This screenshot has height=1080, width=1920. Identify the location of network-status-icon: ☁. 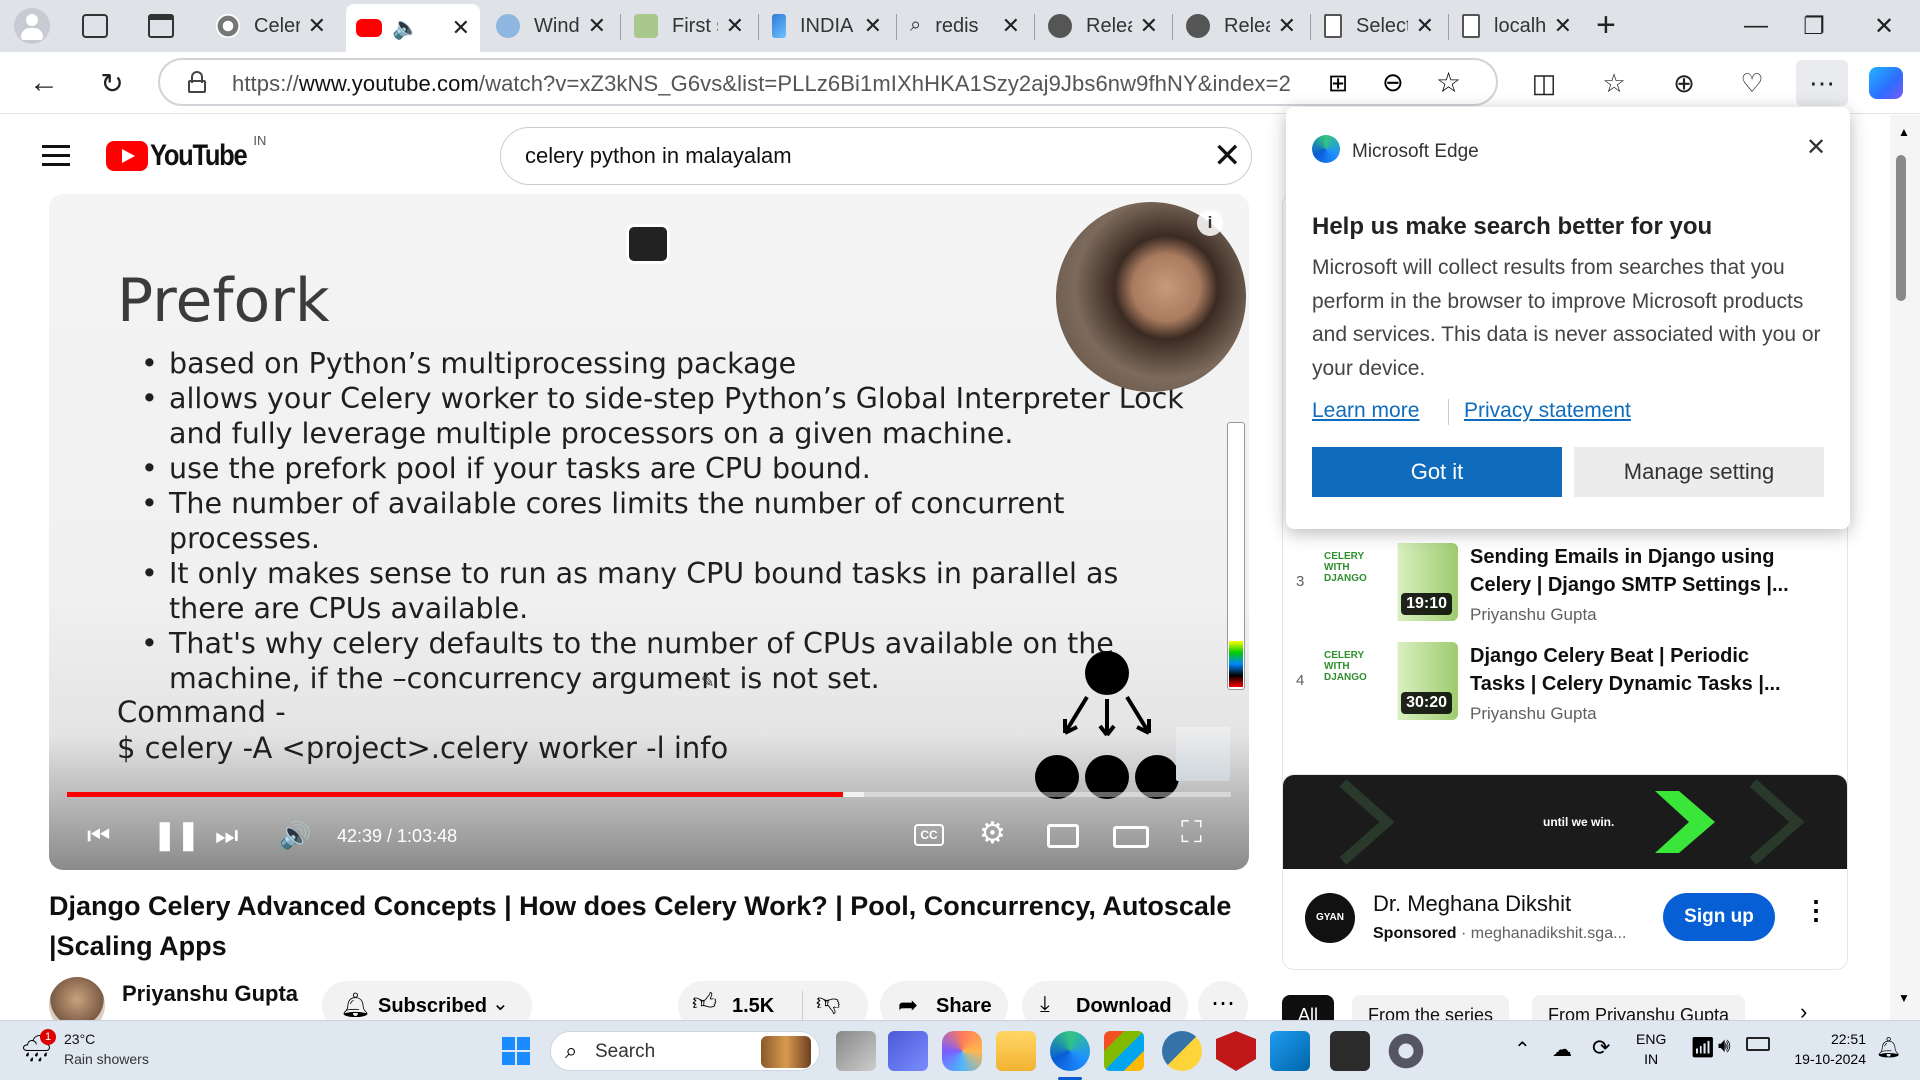
(1562, 1049).